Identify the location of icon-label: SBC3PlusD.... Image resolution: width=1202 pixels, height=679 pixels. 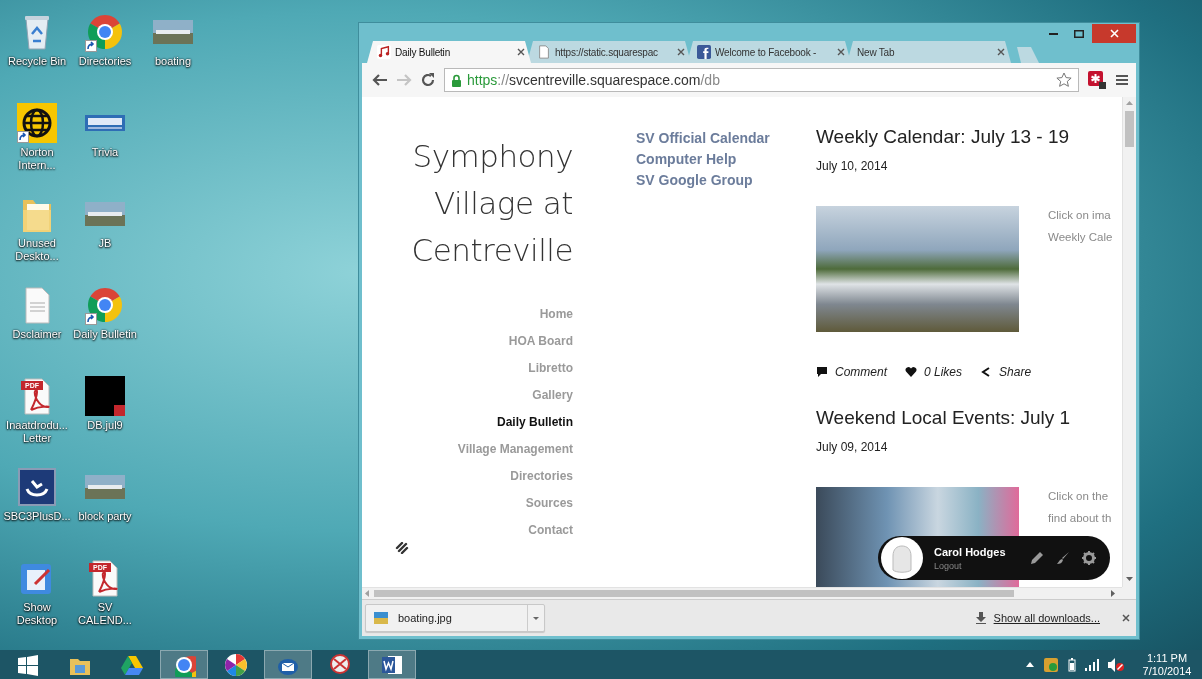
(37, 516).